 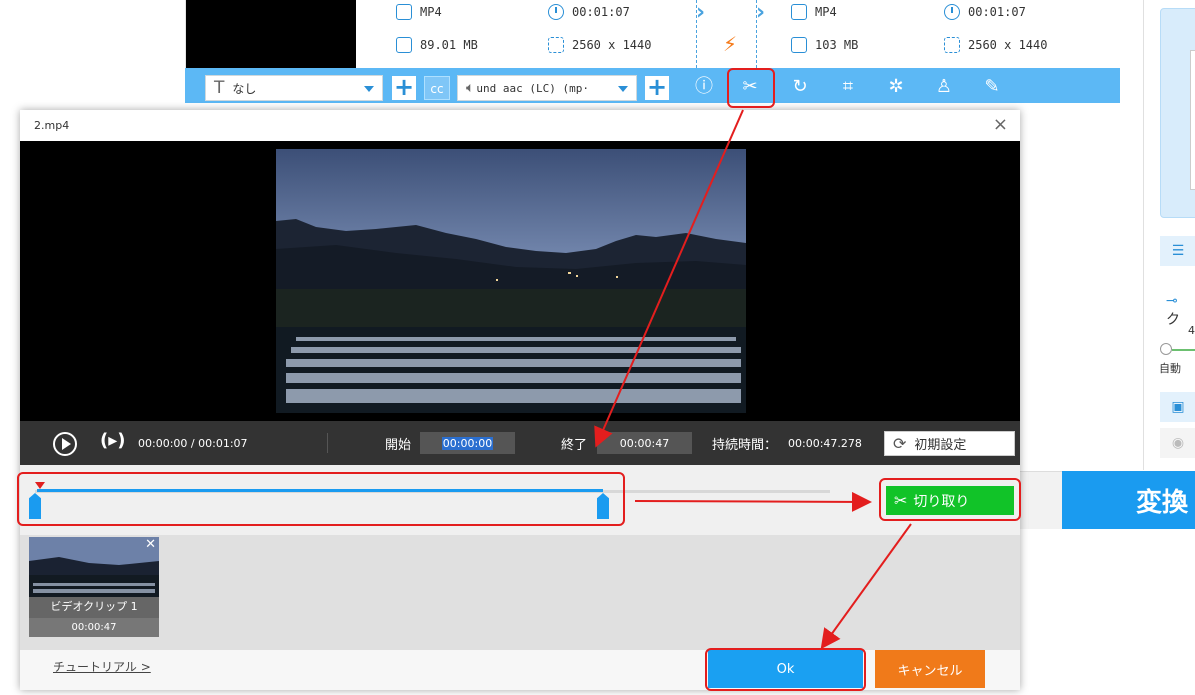 I want to click on add-audio-button: +, so click(x=657, y=87).